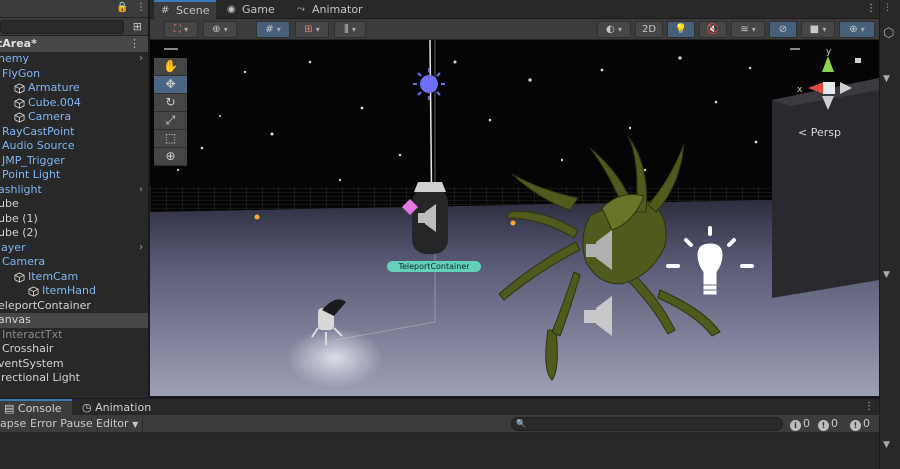 The width and height of the screenshot is (900, 469). What do you see at coordinates (74, 306) in the screenshot?
I see `hierarchy-item: eleportContainer` at bounding box center [74, 306].